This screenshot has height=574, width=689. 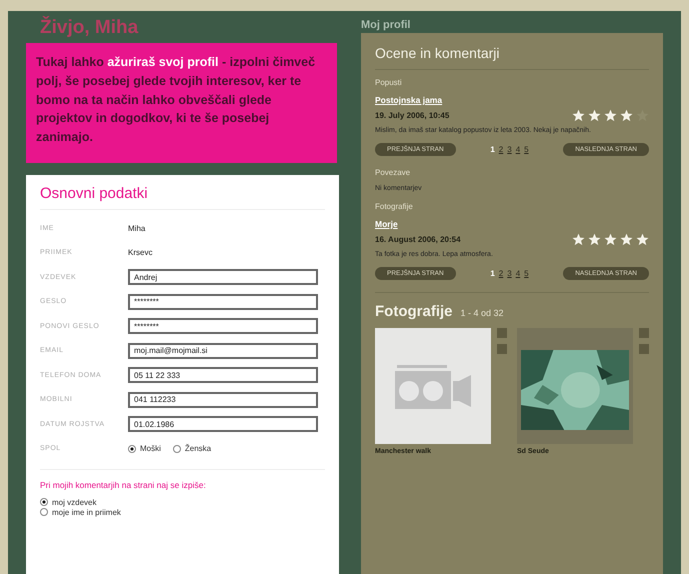 What do you see at coordinates (123, 485) in the screenshot?
I see `display-prompt: Pri mojih komentarjih na strani naj se izpiše:` at bounding box center [123, 485].